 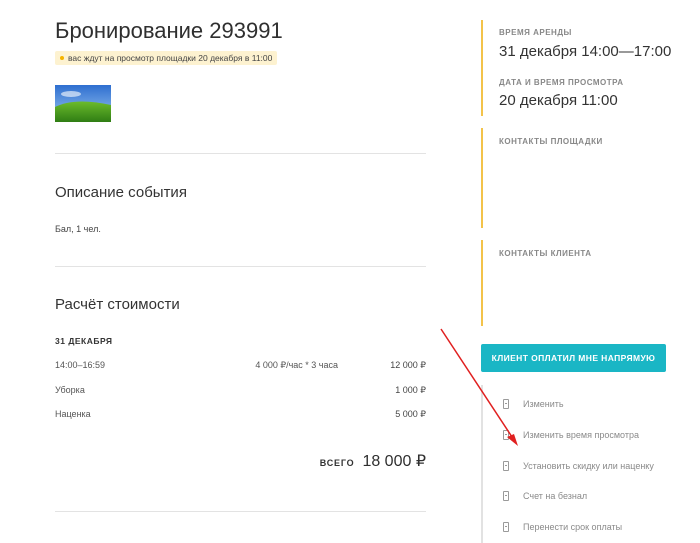 I want to click on action-label: Перенести срок оплаты, so click(x=573, y=527).